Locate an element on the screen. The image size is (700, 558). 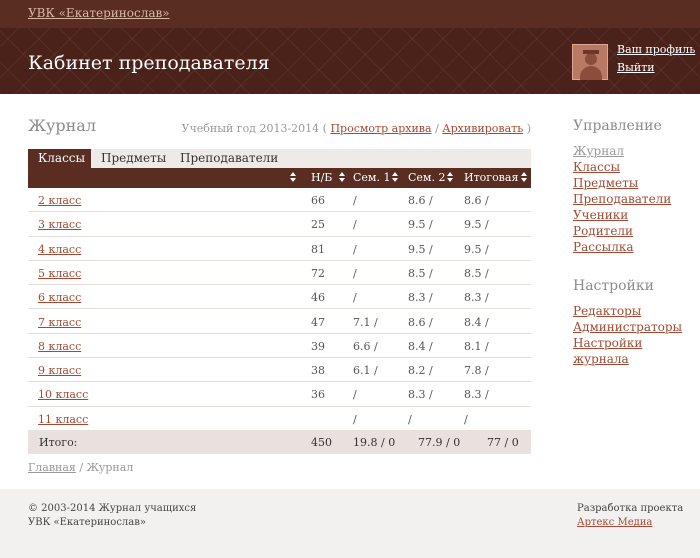
section-title: Журнал is located at coordinates (62, 125).